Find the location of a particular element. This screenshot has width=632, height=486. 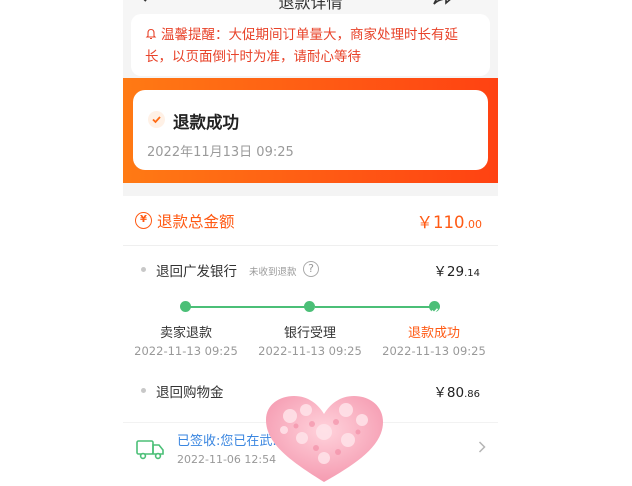

total-amount: ￥110.00 is located at coordinates (450, 221).